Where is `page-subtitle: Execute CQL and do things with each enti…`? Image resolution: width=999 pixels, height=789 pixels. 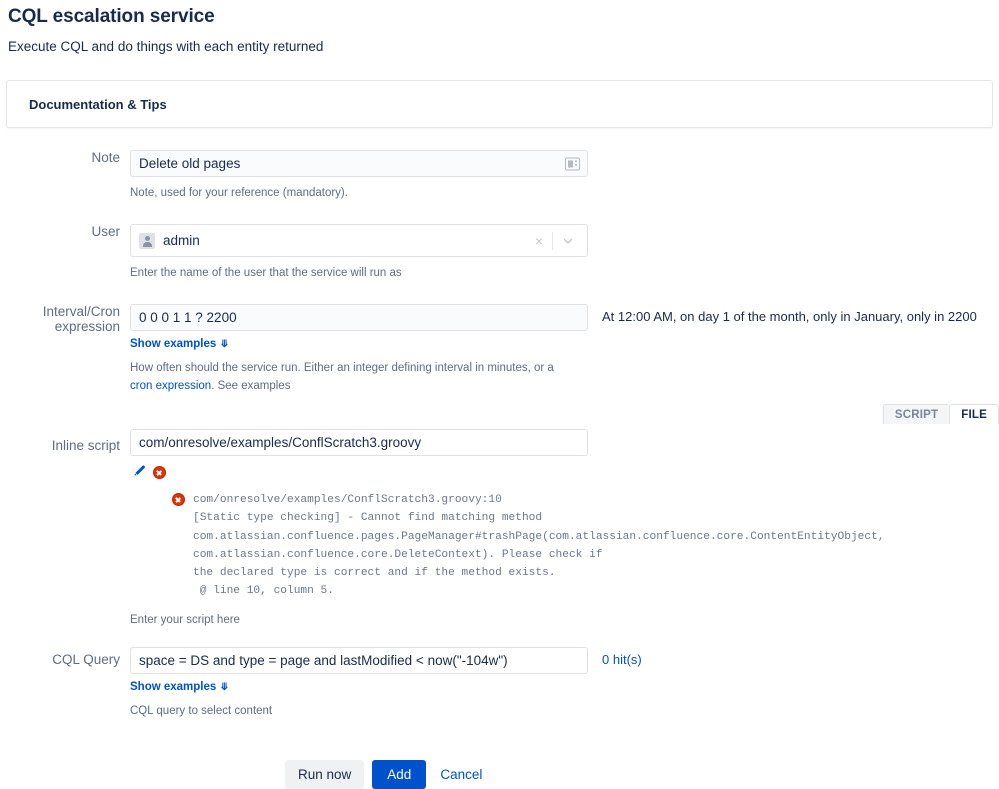 page-subtitle: Execute CQL and do things with each enti… is located at coordinates (166, 46).